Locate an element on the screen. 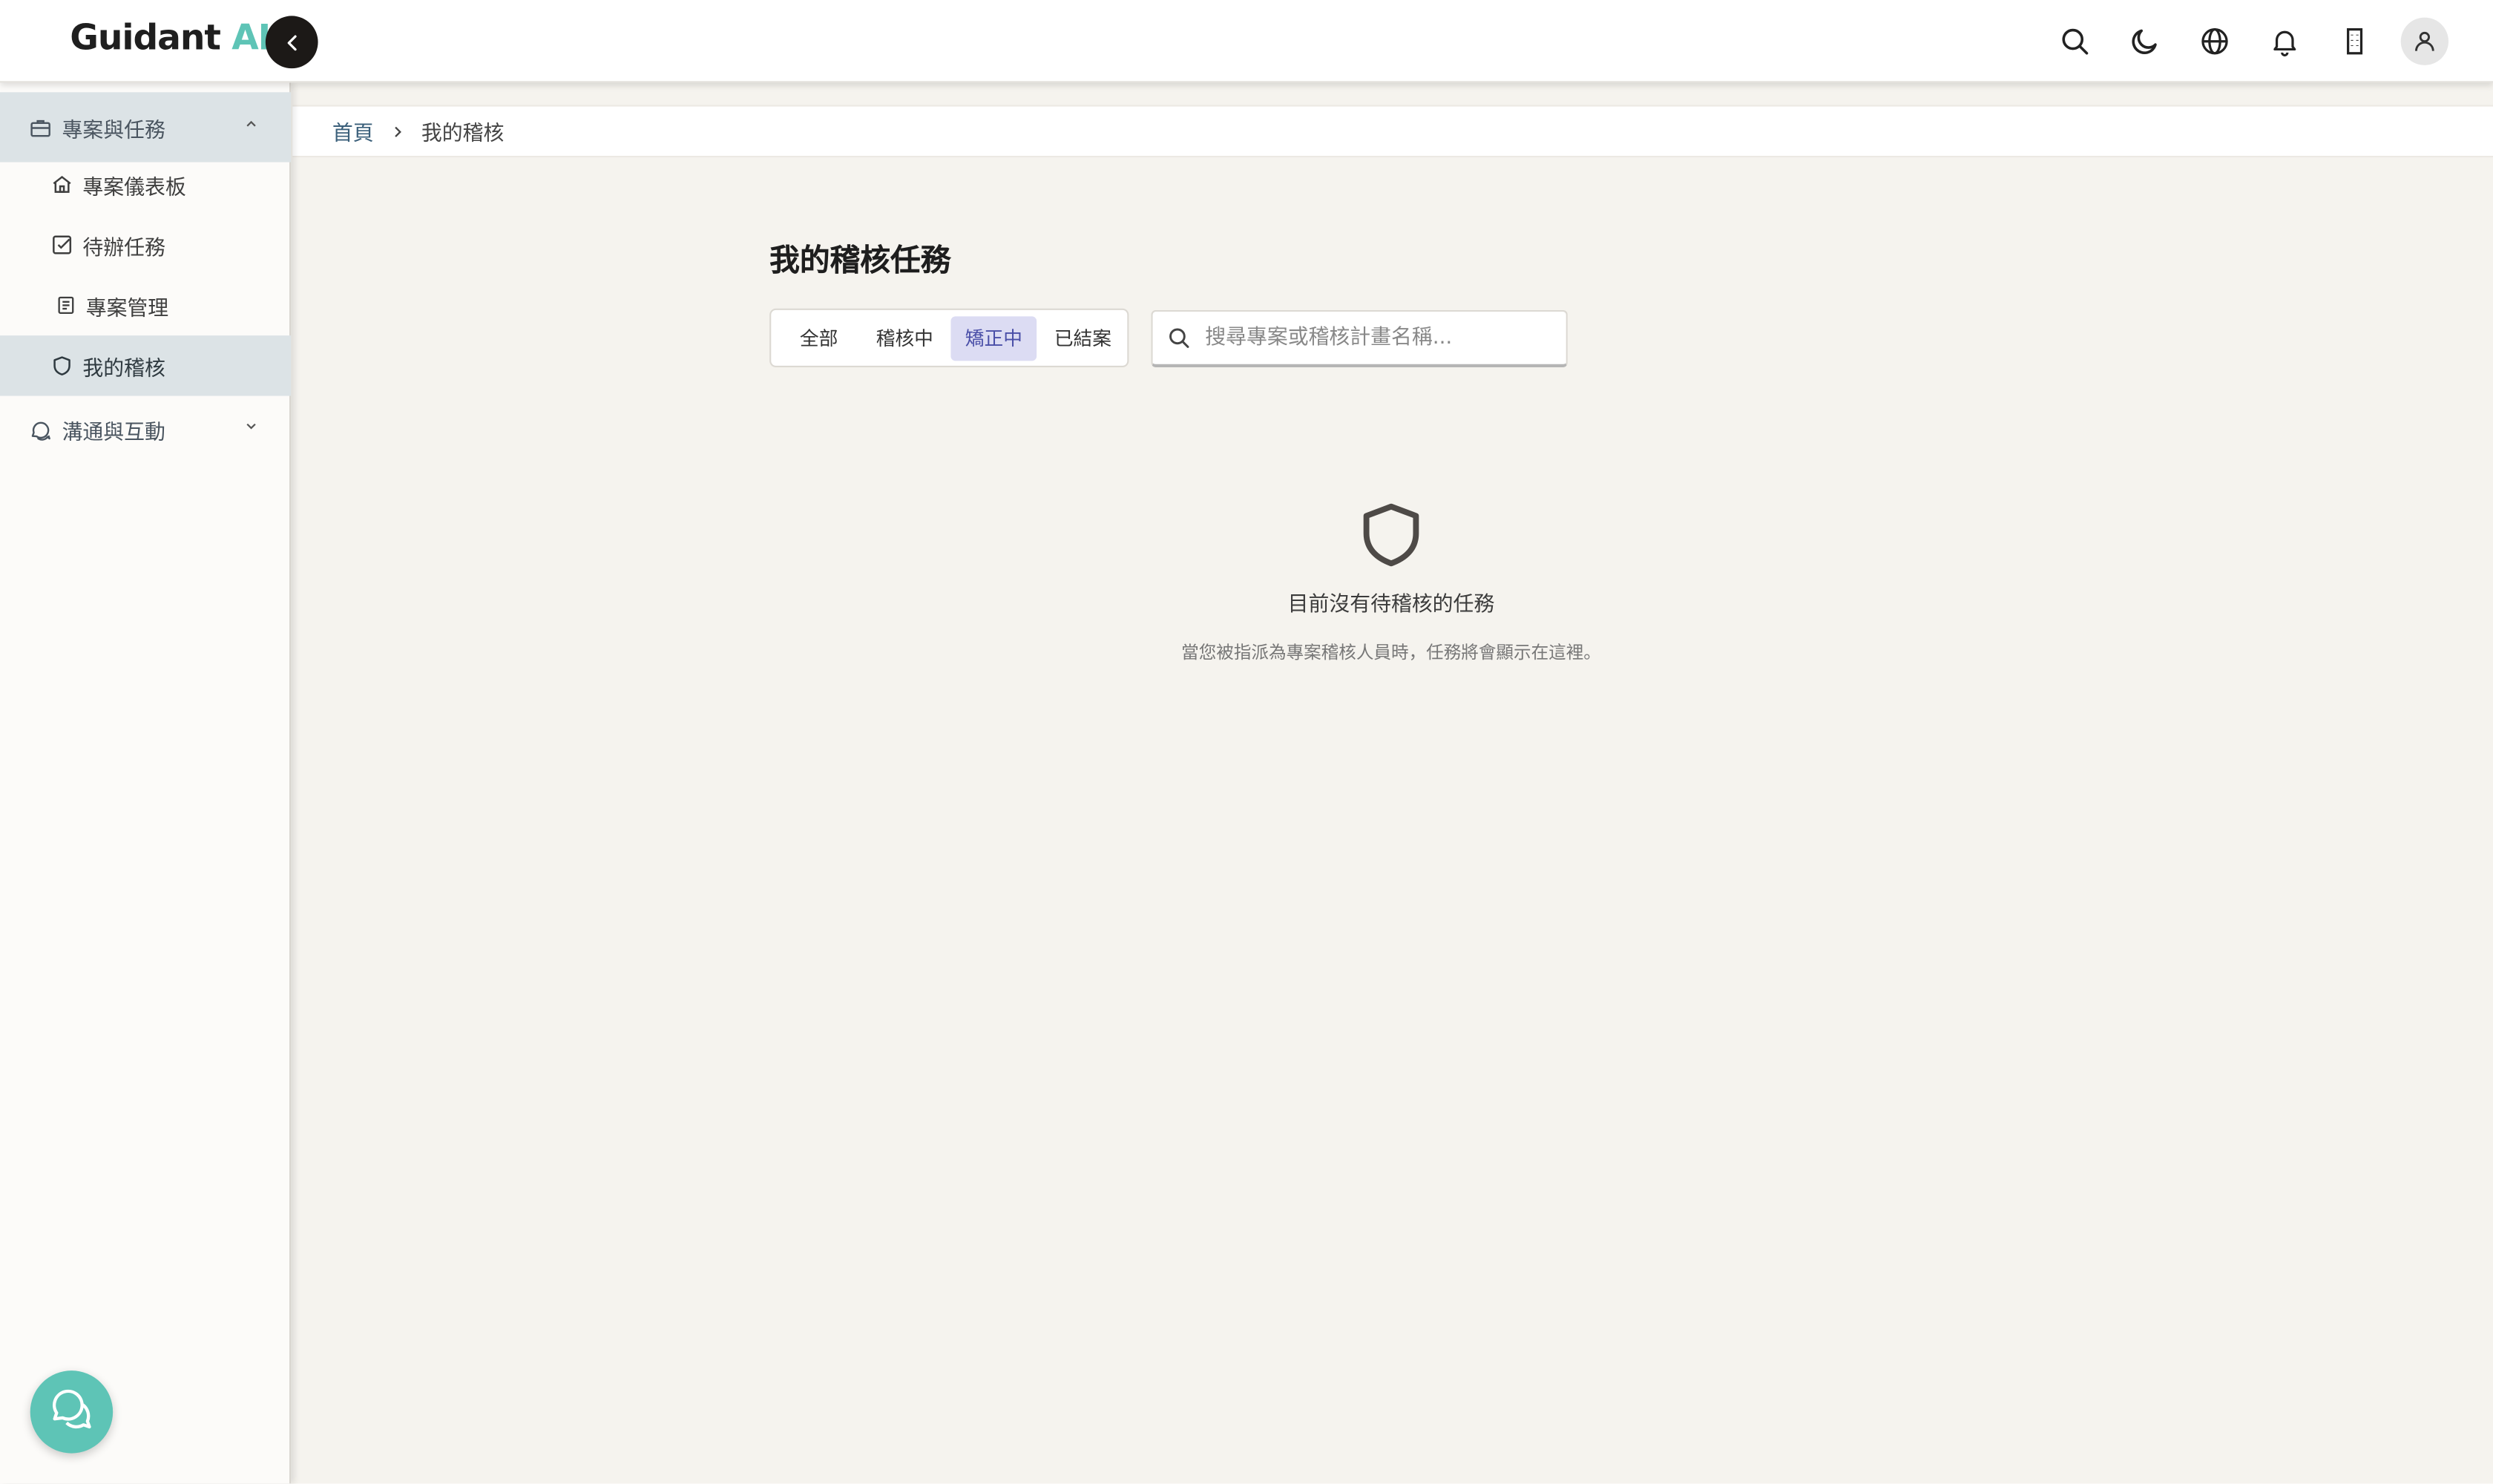 This screenshot has height=1484, width=2493. sidebar-group-communication: 溝通與互動 is located at coordinates (145, 429).